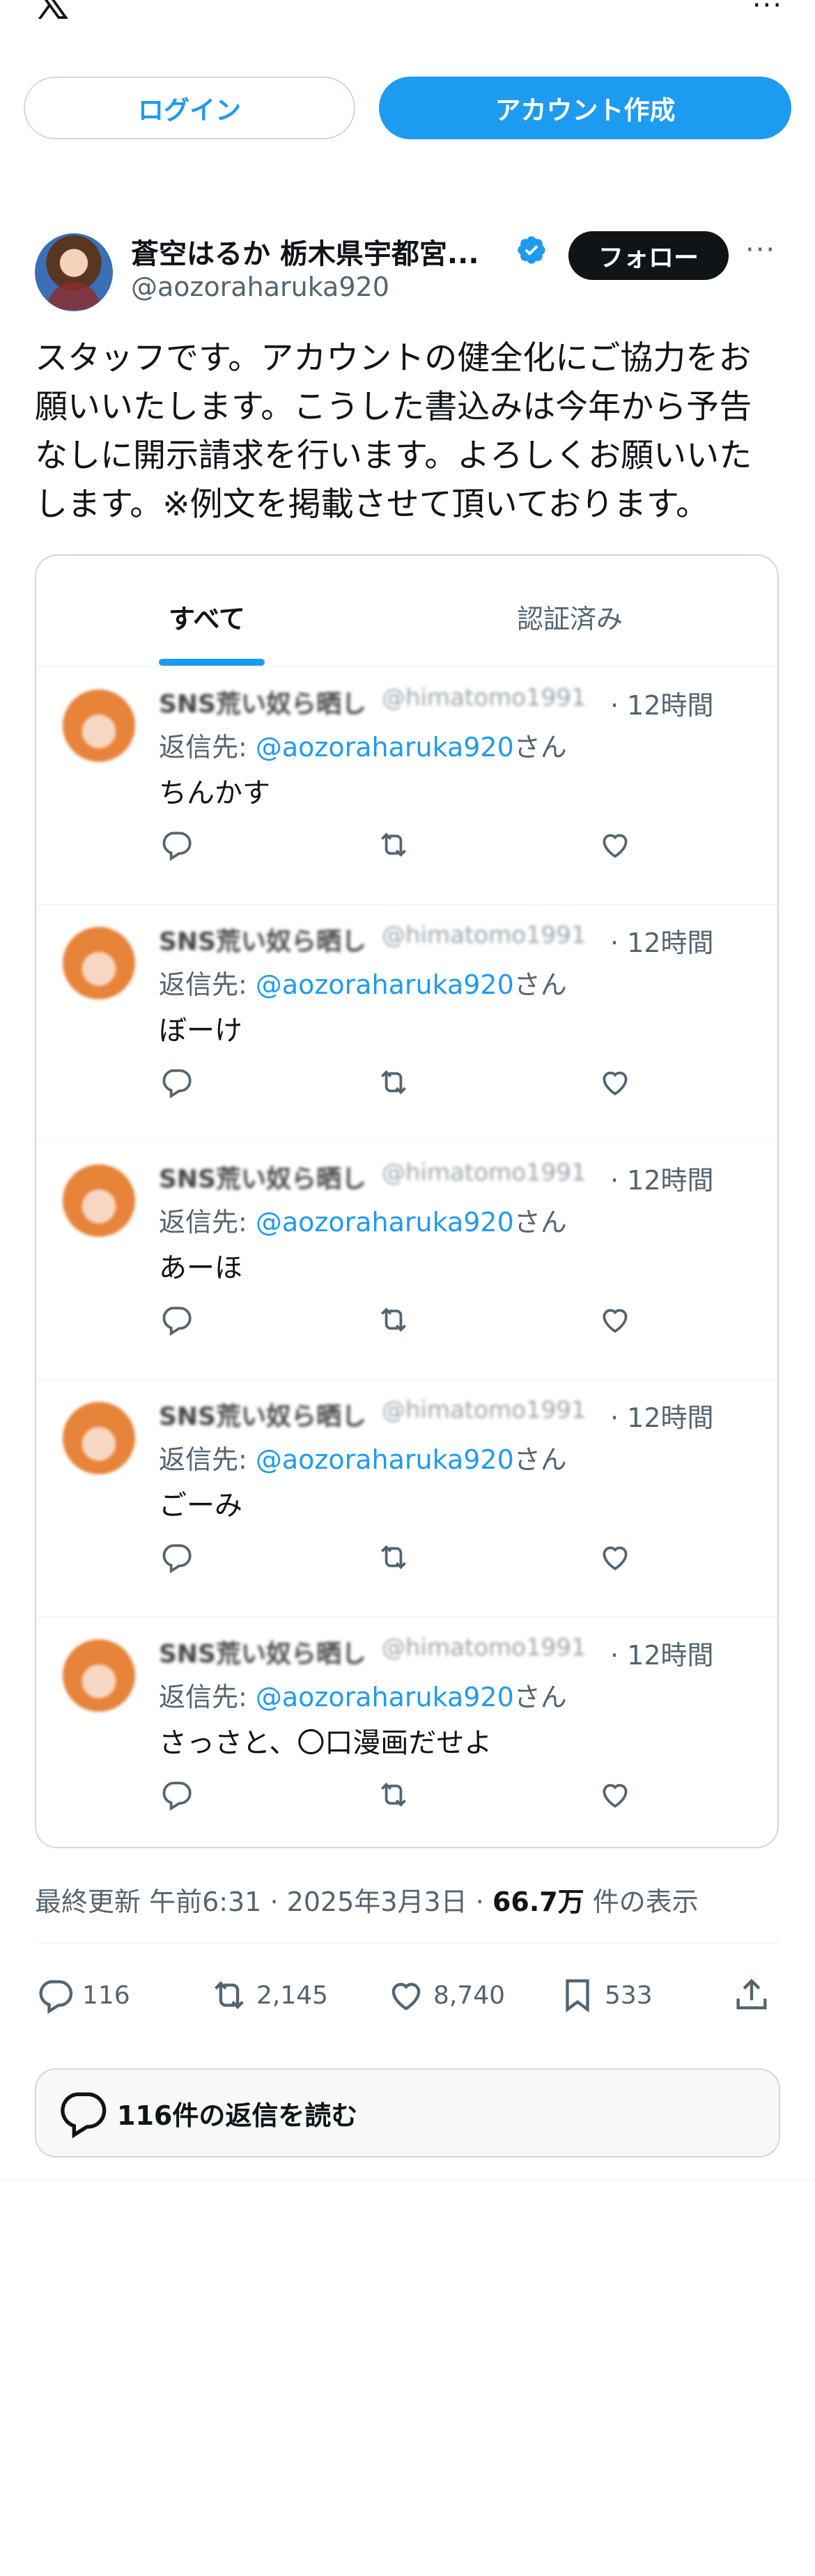  I want to click on reply-bubble-icon, so click(84, 2115).